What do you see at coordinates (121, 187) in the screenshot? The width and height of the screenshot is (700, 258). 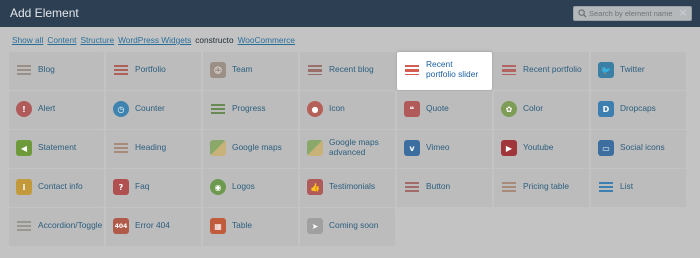 I see `faq-icon: ?` at bounding box center [121, 187].